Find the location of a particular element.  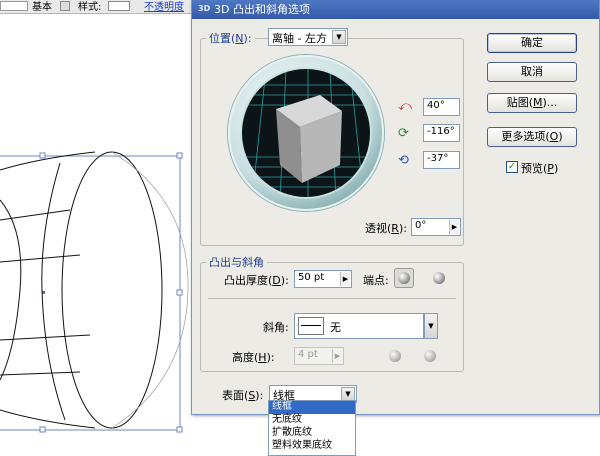

rotate-z-value: -37° is located at coordinates (438, 158).